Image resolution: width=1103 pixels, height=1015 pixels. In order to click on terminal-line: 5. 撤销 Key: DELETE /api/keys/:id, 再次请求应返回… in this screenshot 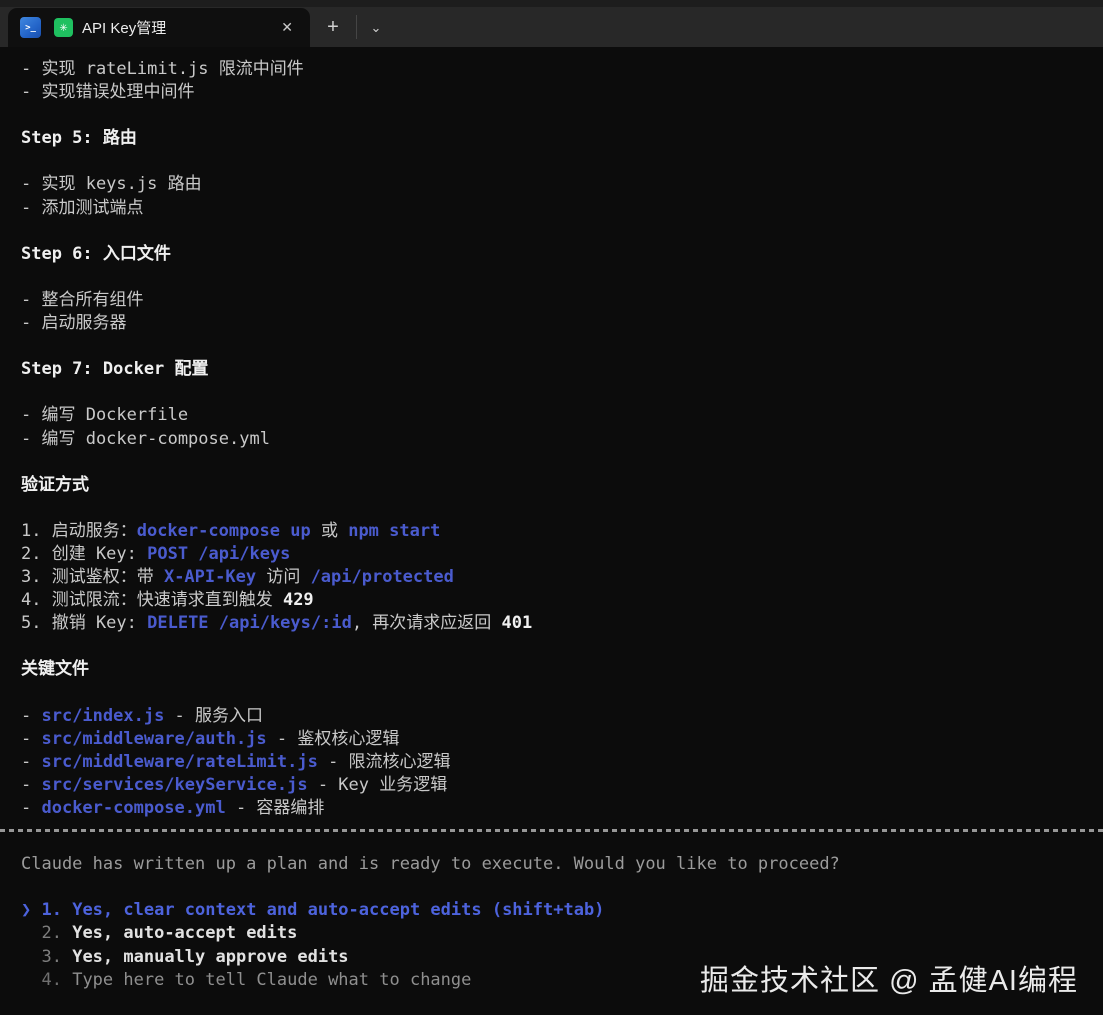, I will do `click(562, 623)`.